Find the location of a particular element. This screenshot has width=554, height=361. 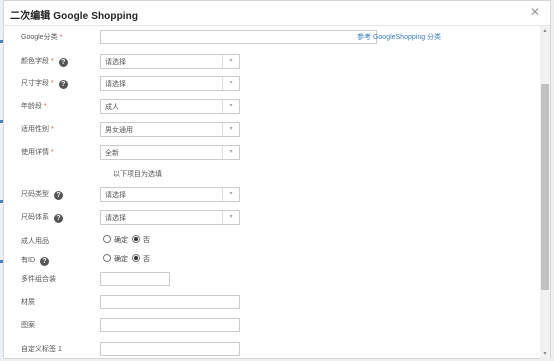

adult-row: 成人用品 确定 否 is located at coordinates (264, 242).